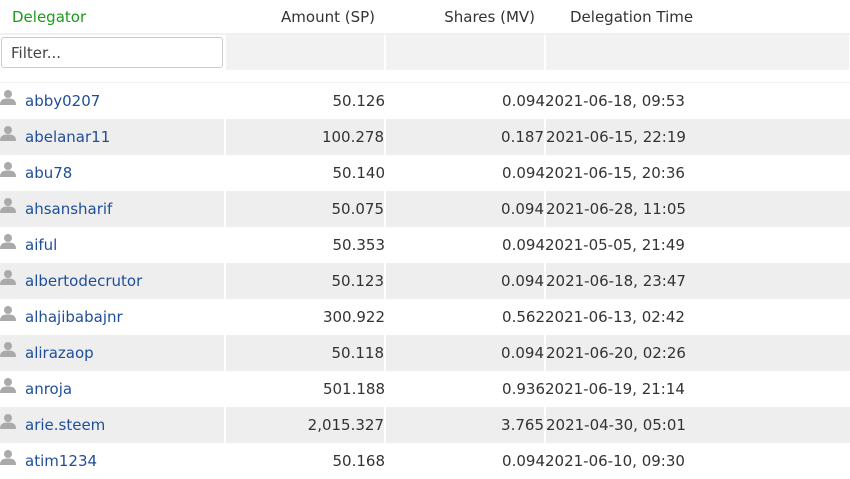 The height and width of the screenshot is (479, 850). What do you see at coordinates (425, 76) in the screenshot?
I see `filter-spacer` at bounding box center [425, 76].